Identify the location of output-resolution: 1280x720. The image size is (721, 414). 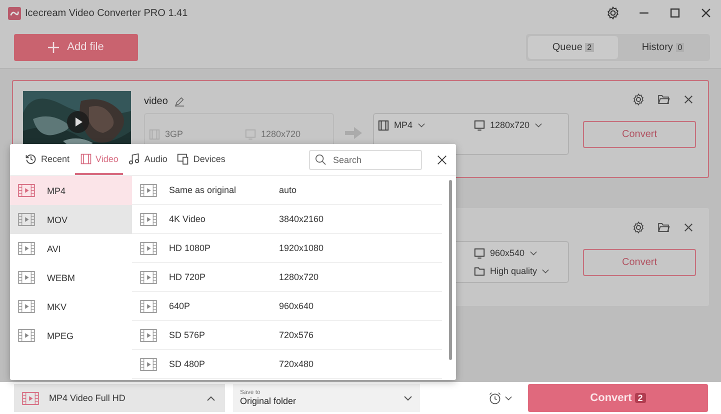
(510, 125).